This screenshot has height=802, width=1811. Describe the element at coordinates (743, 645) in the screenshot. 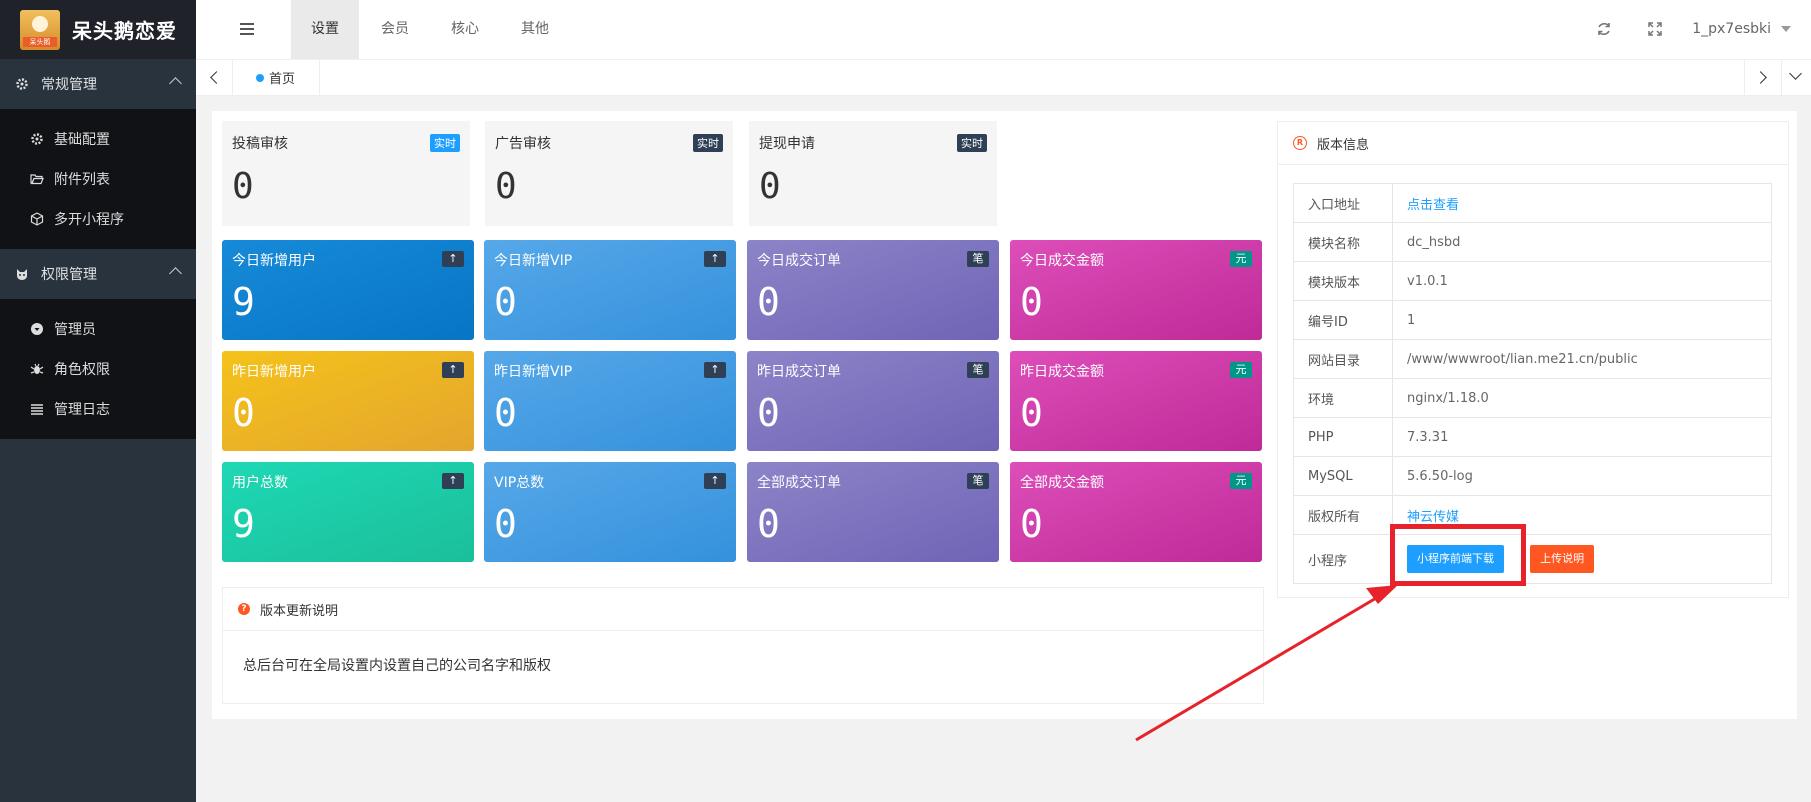

I see `update-notes-panel: ? 版本更新说明 总后台可在全局设置内设置自己的公司名字和版权` at that location.